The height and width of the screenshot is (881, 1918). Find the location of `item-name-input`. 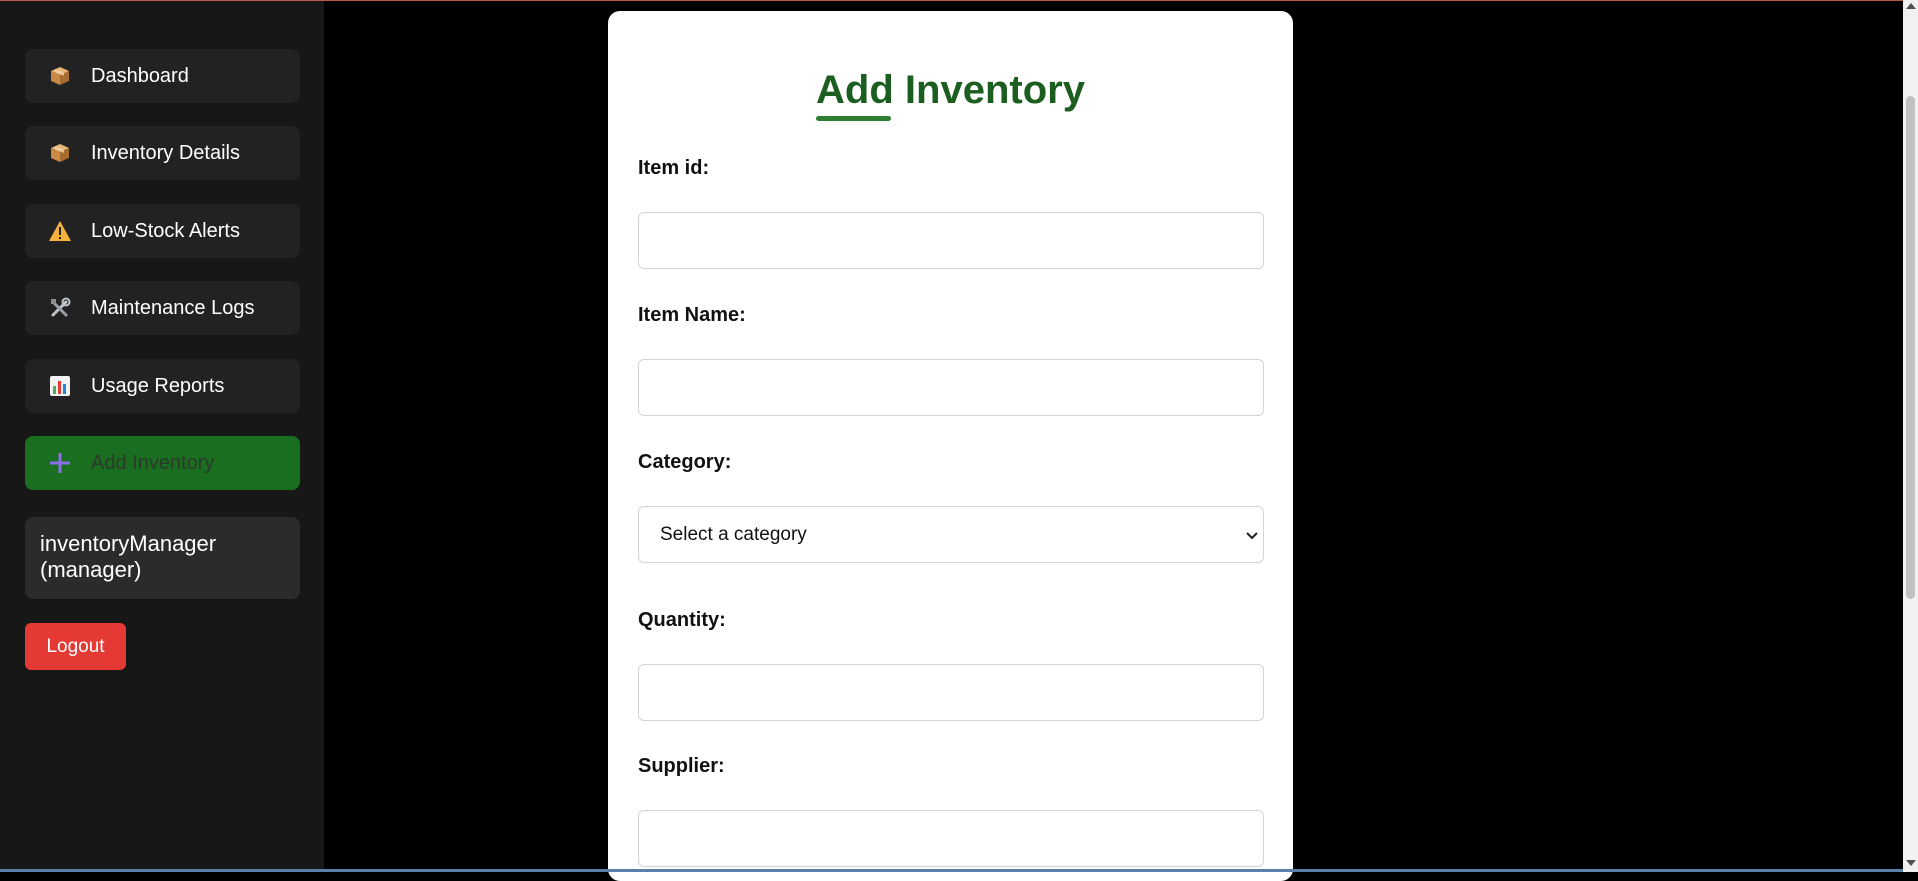

item-name-input is located at coordinates (951, 387).